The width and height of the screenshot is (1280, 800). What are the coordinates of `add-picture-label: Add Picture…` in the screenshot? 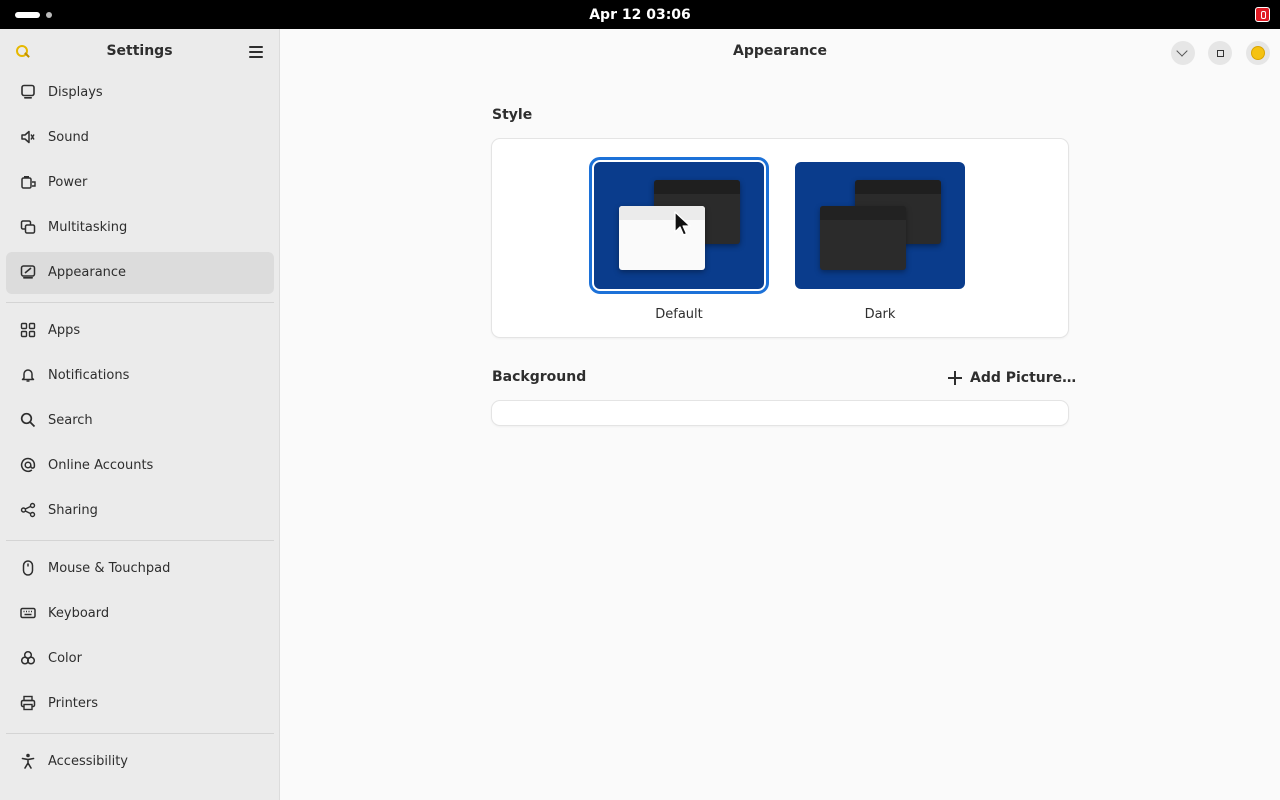 It's located at (1023, 378).